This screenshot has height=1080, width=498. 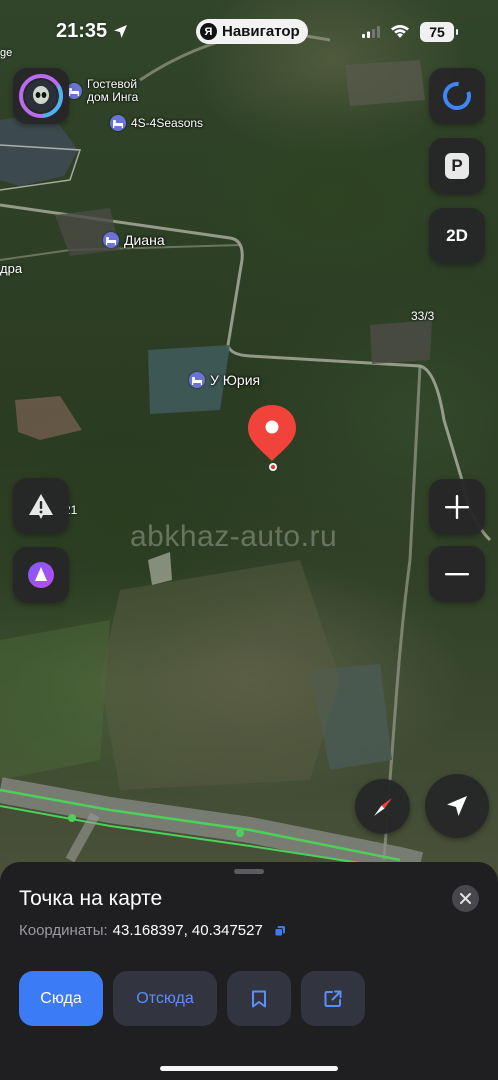 What do you see at coordinates (234, 536) in the screenshot?
I see `watermark: abkhaz-auto.ru` at bounding box center [234, 536].